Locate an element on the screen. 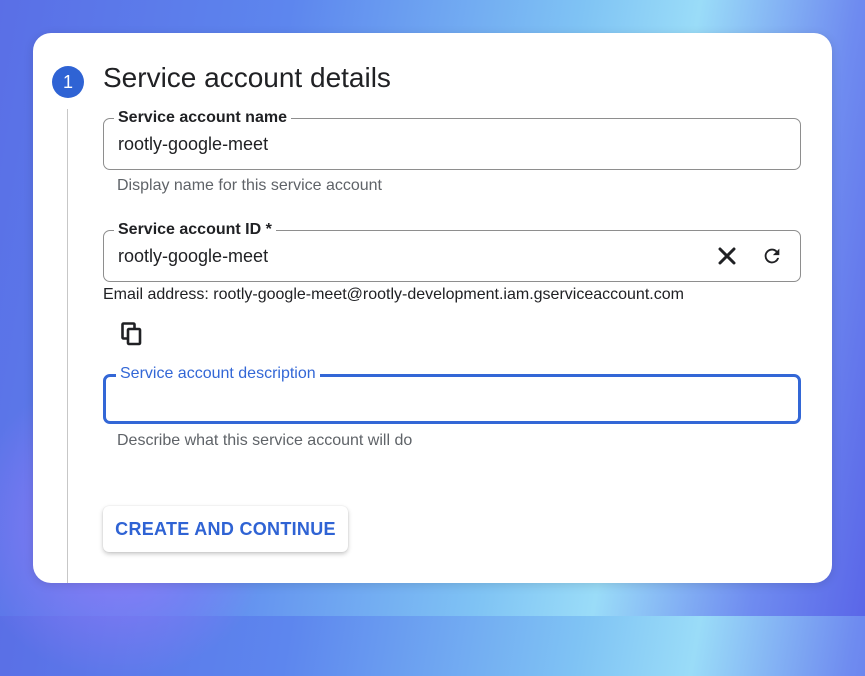 The image size is (865, 676). service-account-id-field: Service account ID * rootly-google-meet is located at coordinates (452, 251).